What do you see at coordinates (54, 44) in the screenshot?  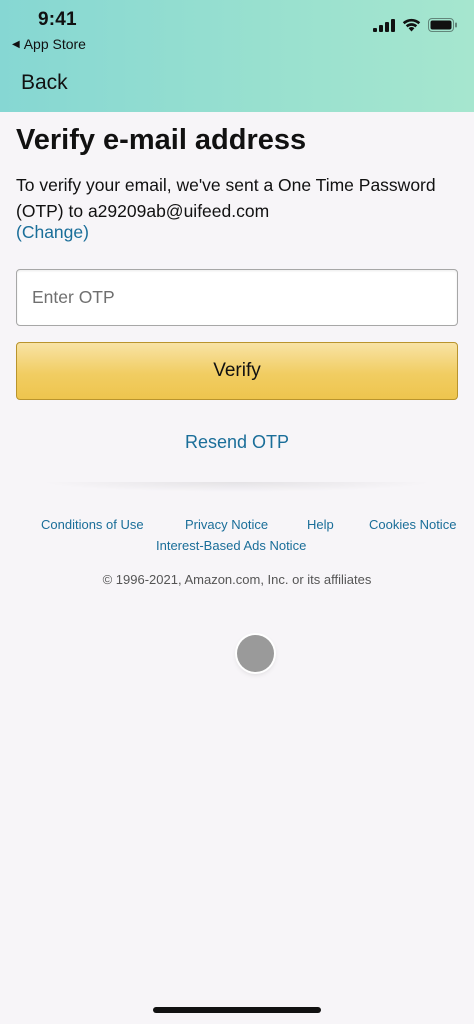 I see `back-app-label: App Store` at bounding box center [54, 44].